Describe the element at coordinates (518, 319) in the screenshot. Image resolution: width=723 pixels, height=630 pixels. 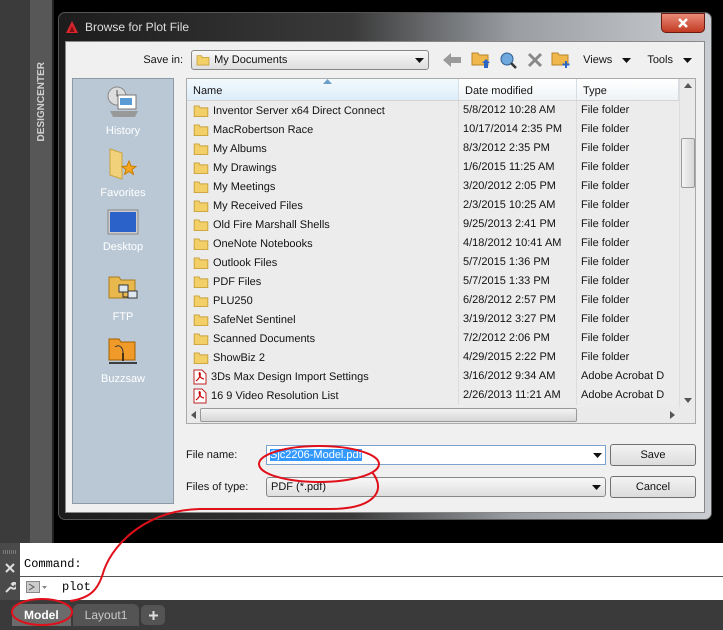
I see `date-cell: 3/19/2012 3:27 PM` at that location.